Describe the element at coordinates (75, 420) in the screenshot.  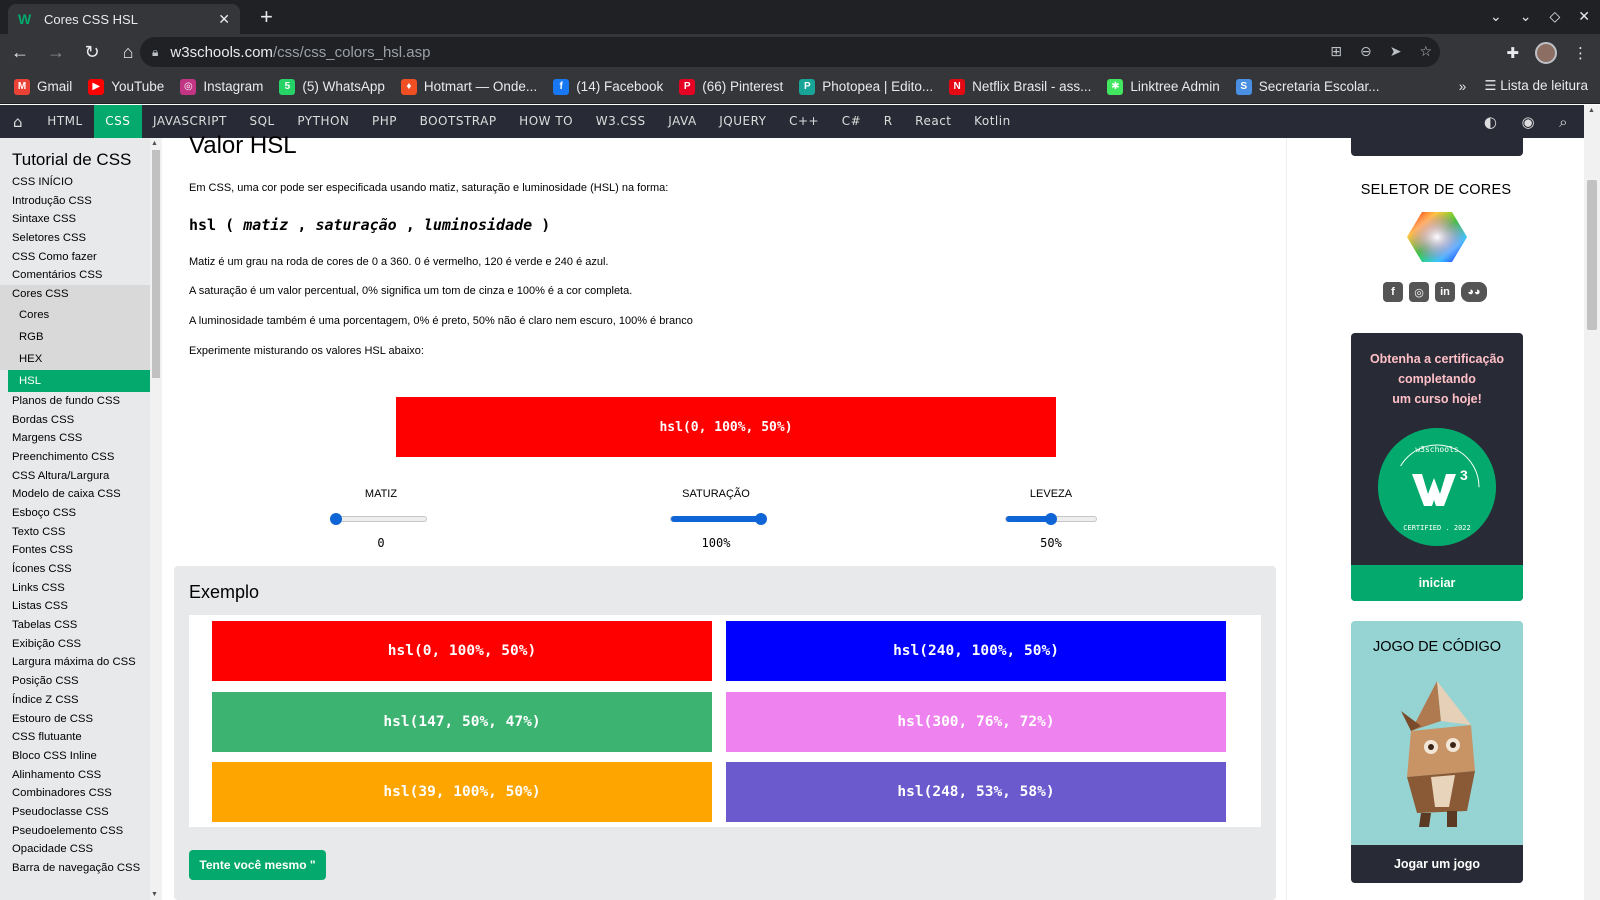
I see `sidebar-item: Bordas CSS` at that location.